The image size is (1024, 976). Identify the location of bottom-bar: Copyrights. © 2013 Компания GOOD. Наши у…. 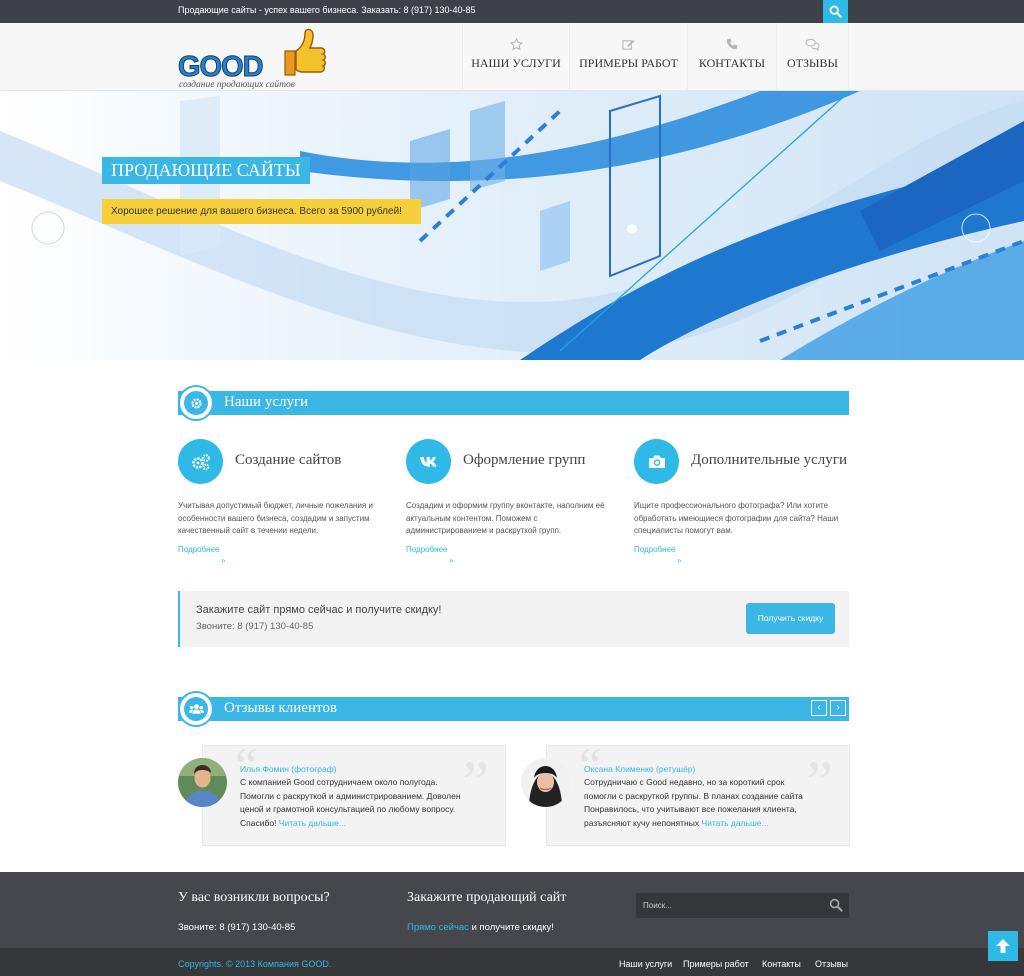
(512, 962).